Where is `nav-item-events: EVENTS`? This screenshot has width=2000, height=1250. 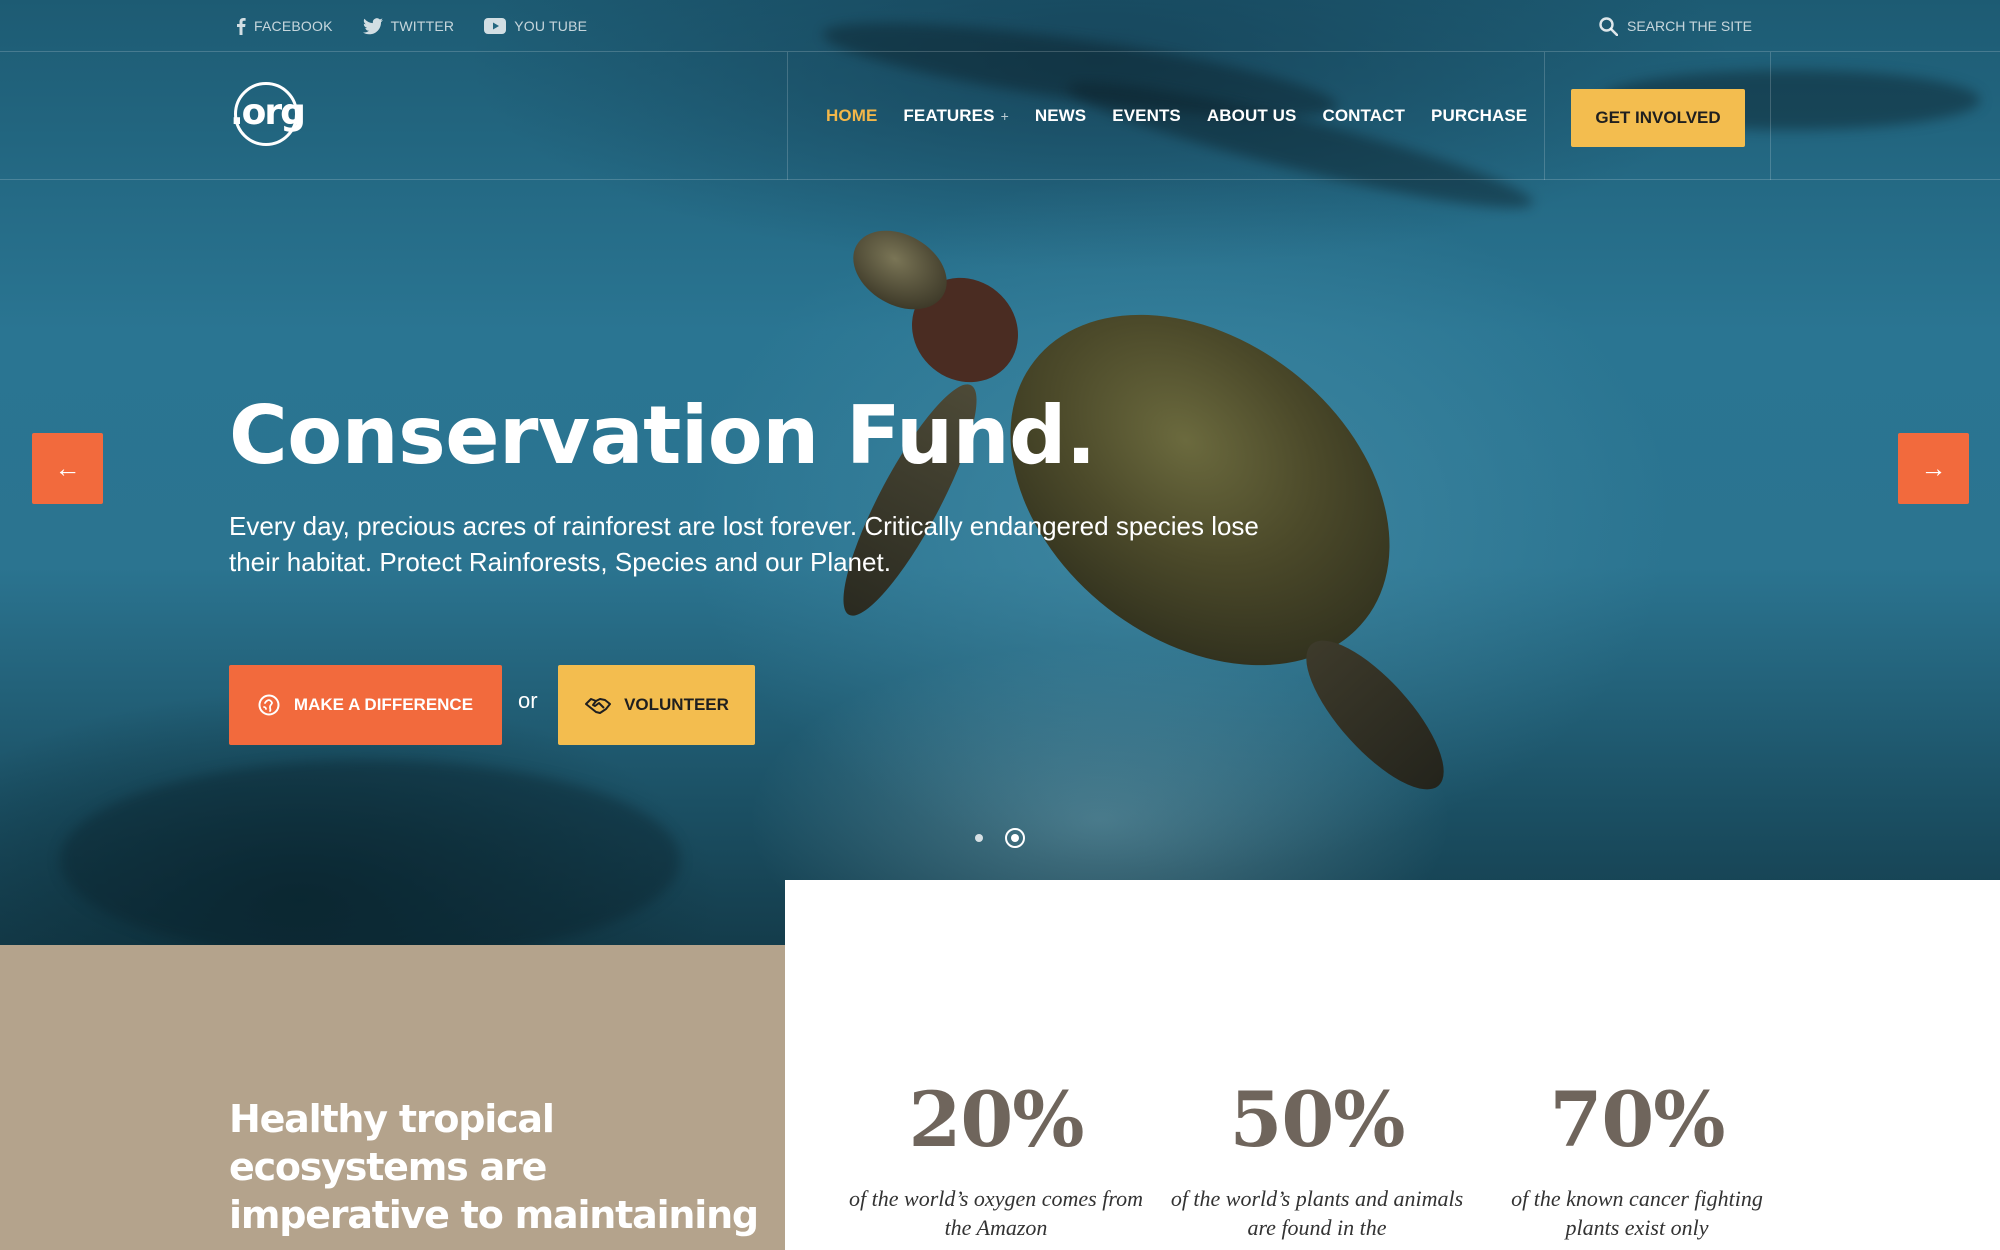
nav-item-events: EVENTS is located at coordinates (1146, 116).